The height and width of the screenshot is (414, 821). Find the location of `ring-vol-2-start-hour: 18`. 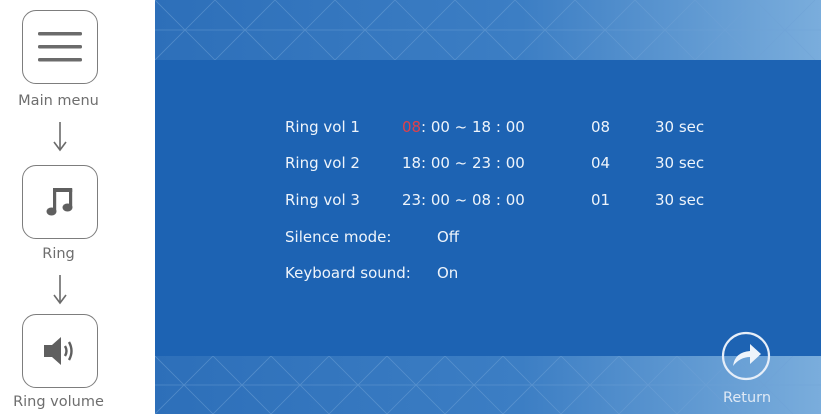

ring-vol-2-start-hour: 18 is located at coordinates (411, 163).